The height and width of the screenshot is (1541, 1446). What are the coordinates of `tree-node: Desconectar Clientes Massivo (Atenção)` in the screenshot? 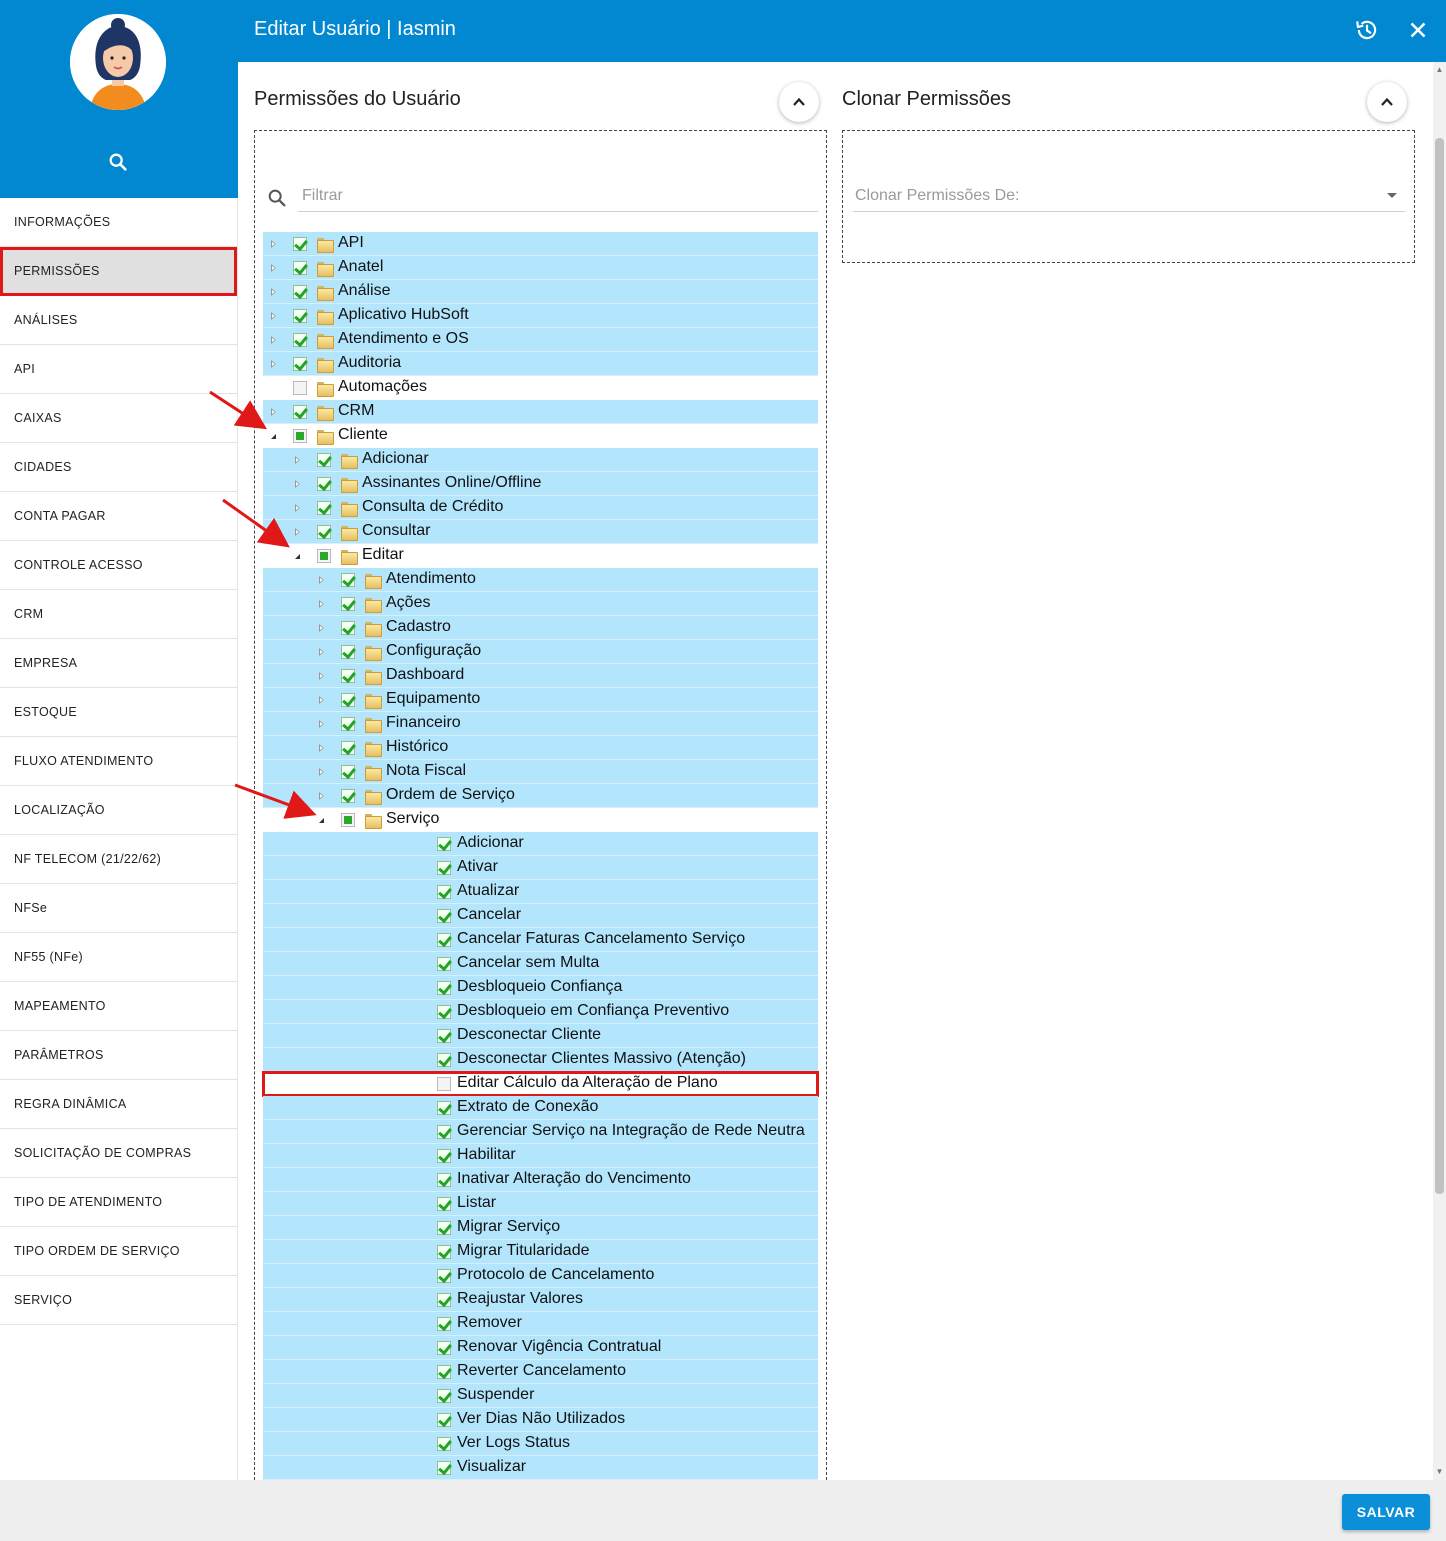 It's located at (540, 1060).